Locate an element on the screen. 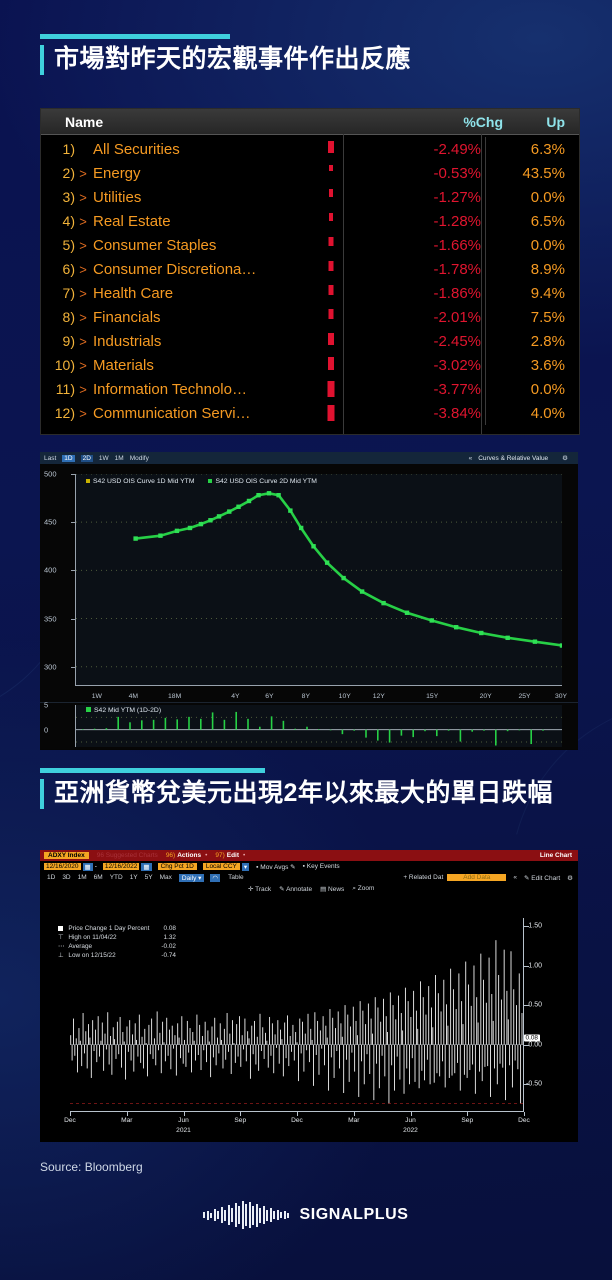 The image size is (612, 1280). table-row: 7) > Health Care -1.86% 9.4% is located at coordinates (310, 293).